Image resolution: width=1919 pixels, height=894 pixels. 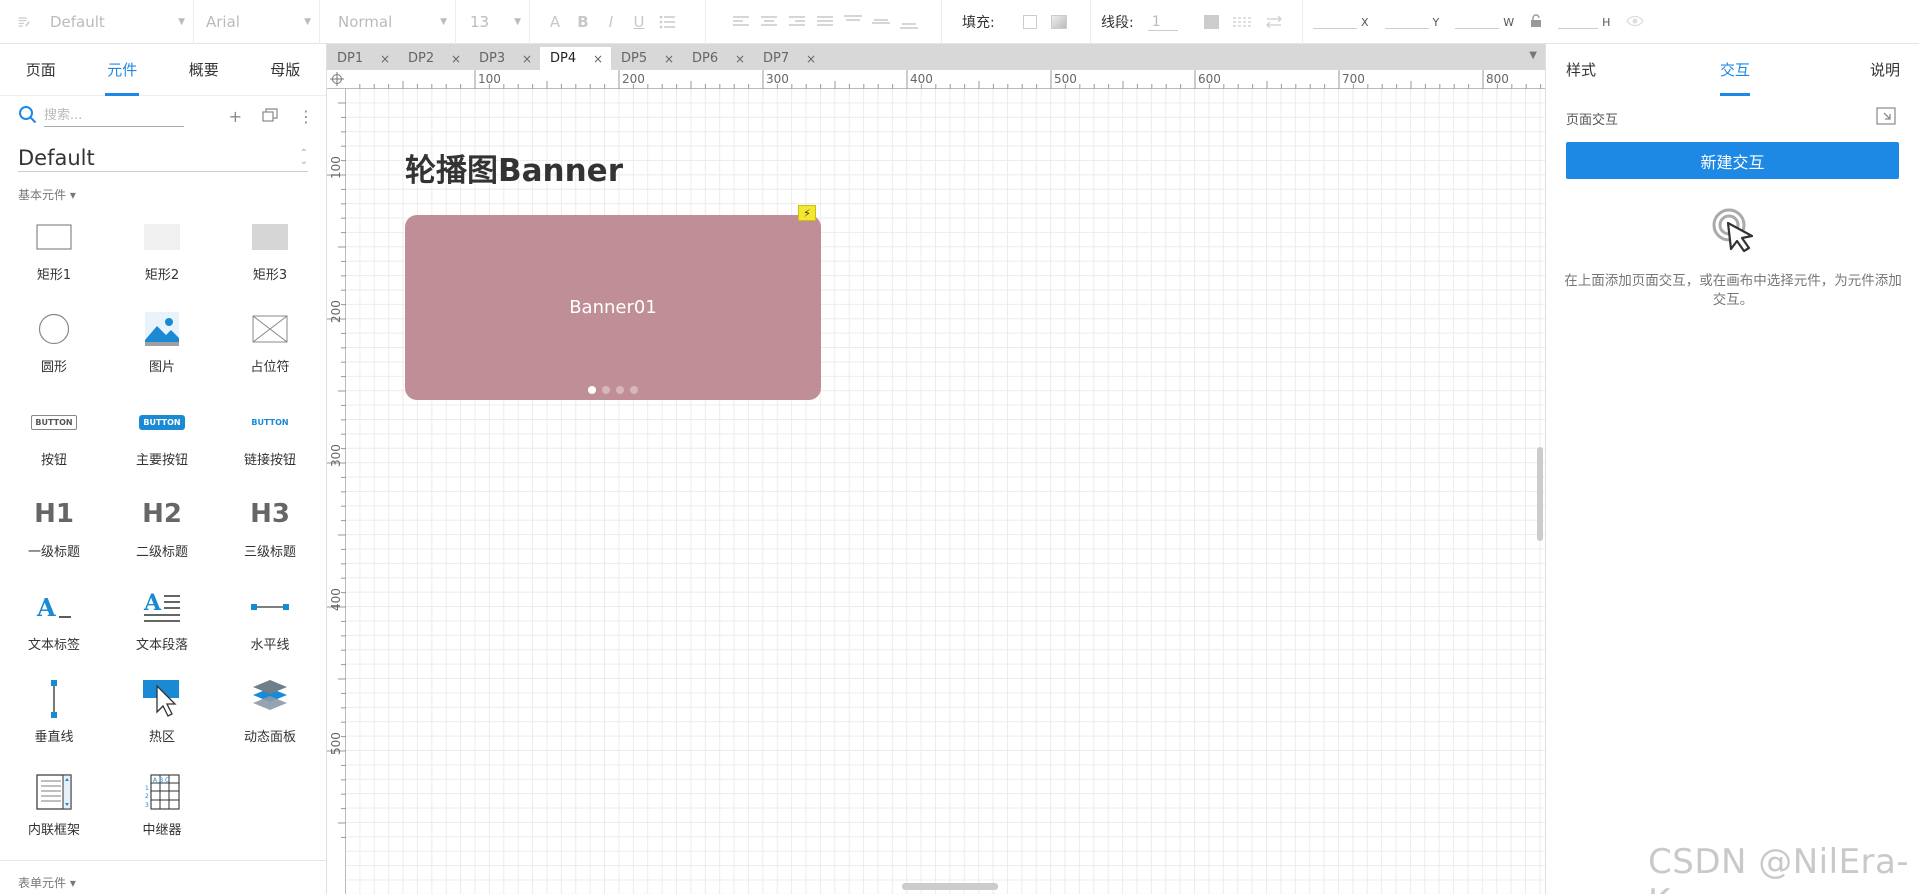 I want to click on new-interaction-button: 新建交互, so click(x=1732, y=160).